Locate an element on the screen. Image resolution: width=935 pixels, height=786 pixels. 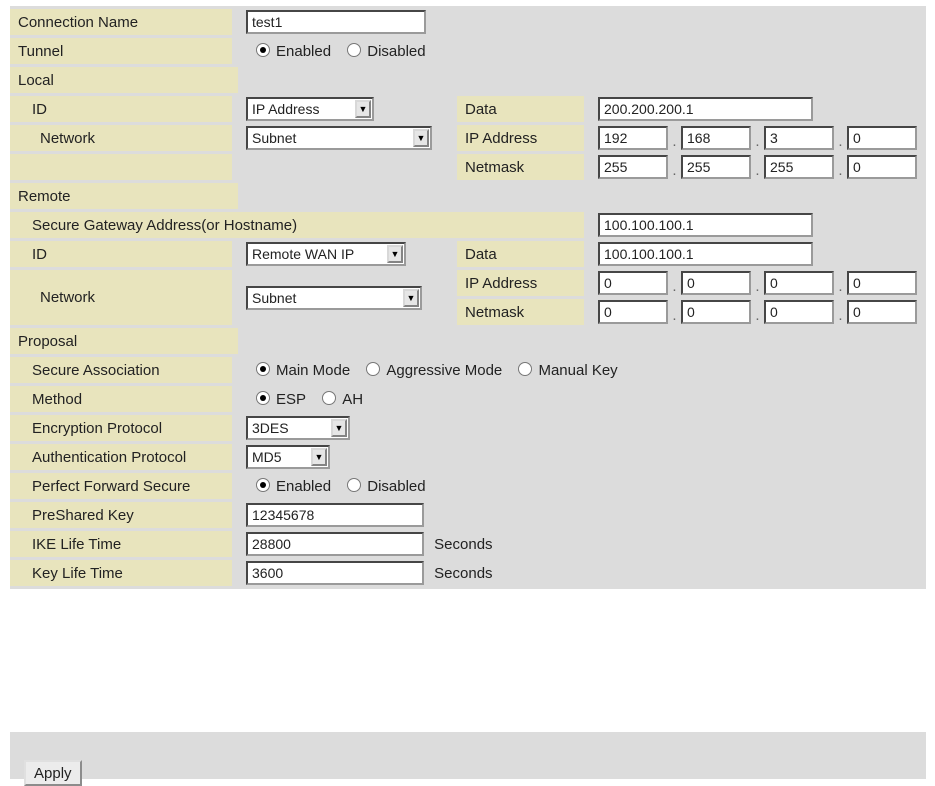
encryption-protocol-label: Encryption Protocol is located at coordinates (124, 428).